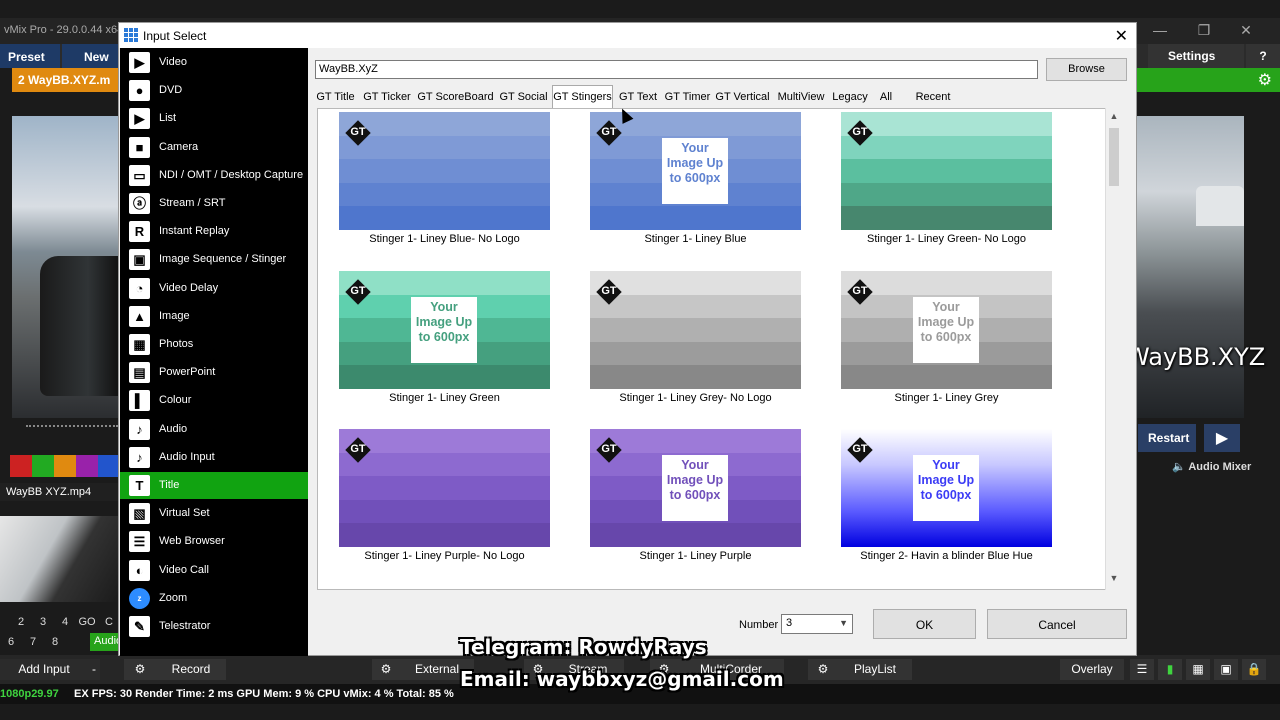 The height and width of the screenshot is (720, 1280). Describe the element at coordinates (139, 598) in the screenshot. I see `zoom-icon: z` at that location.